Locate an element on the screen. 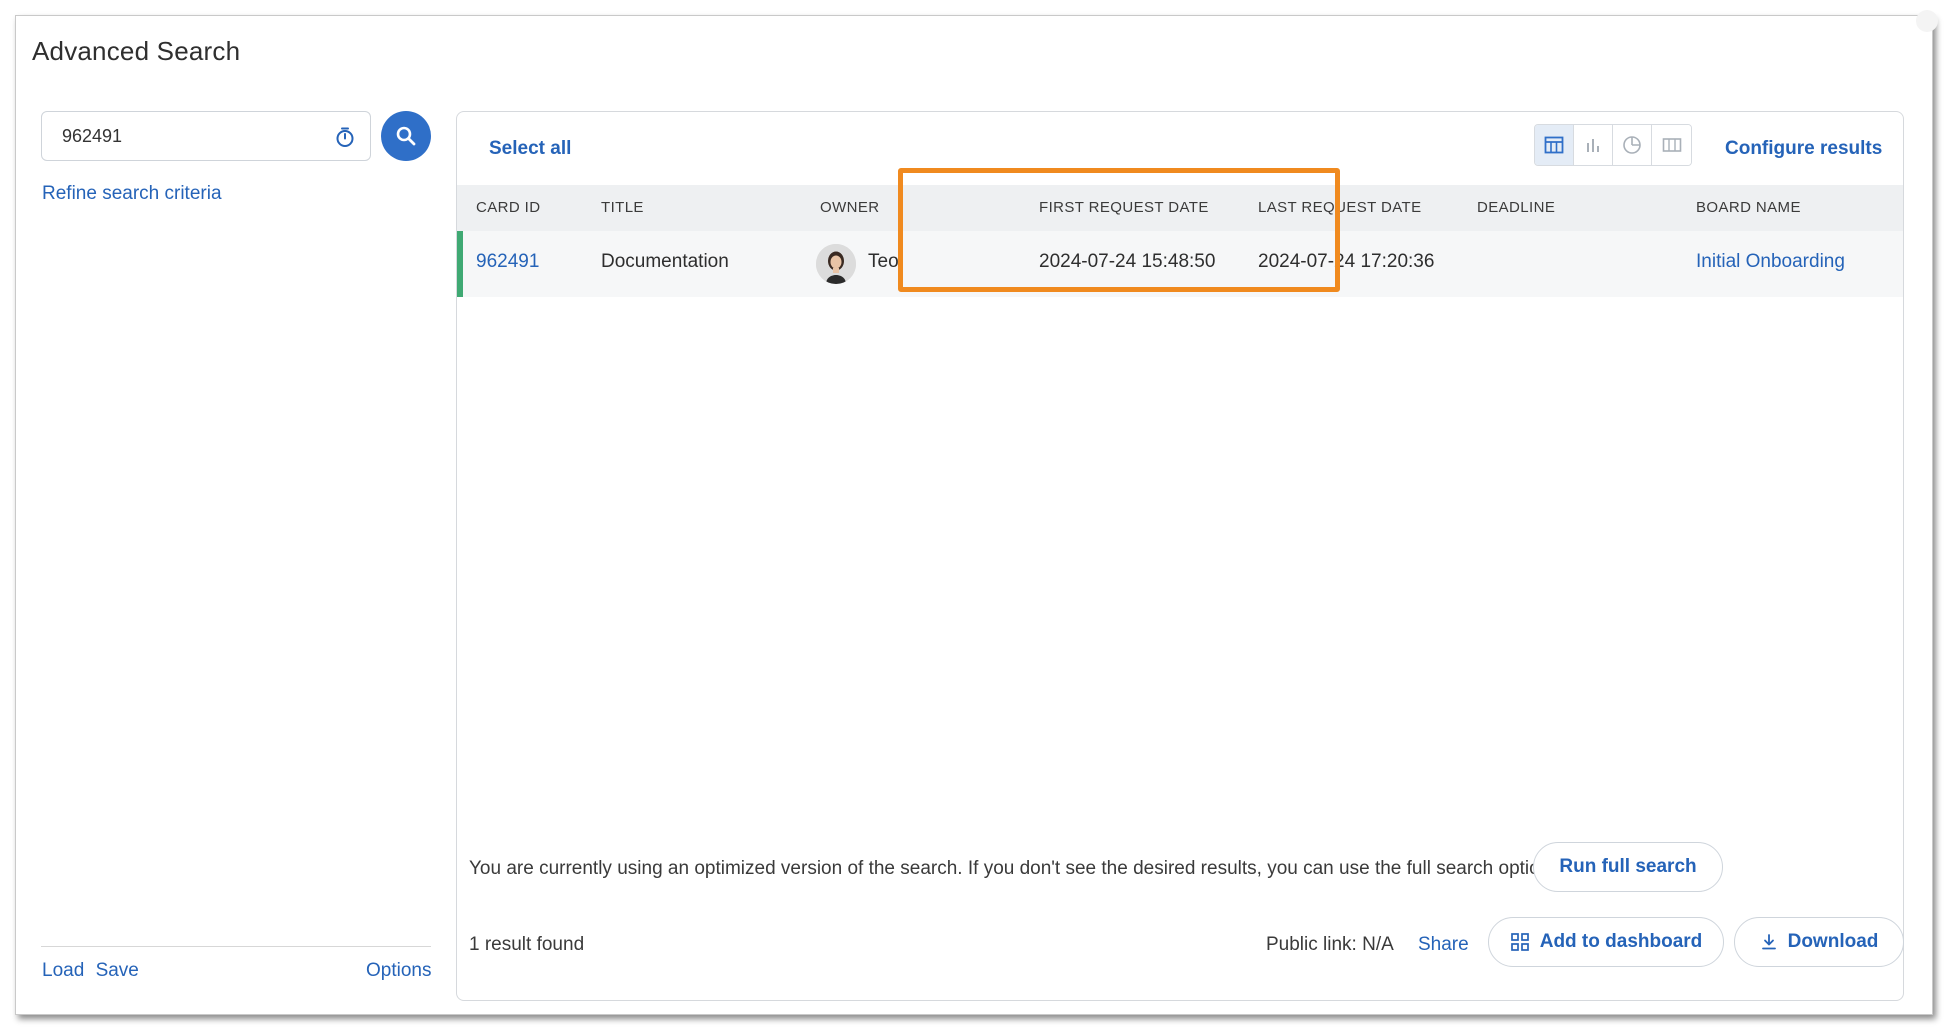 The image size is (1950, 1036). stopwatch-icon is located at coordinates (345, 137).